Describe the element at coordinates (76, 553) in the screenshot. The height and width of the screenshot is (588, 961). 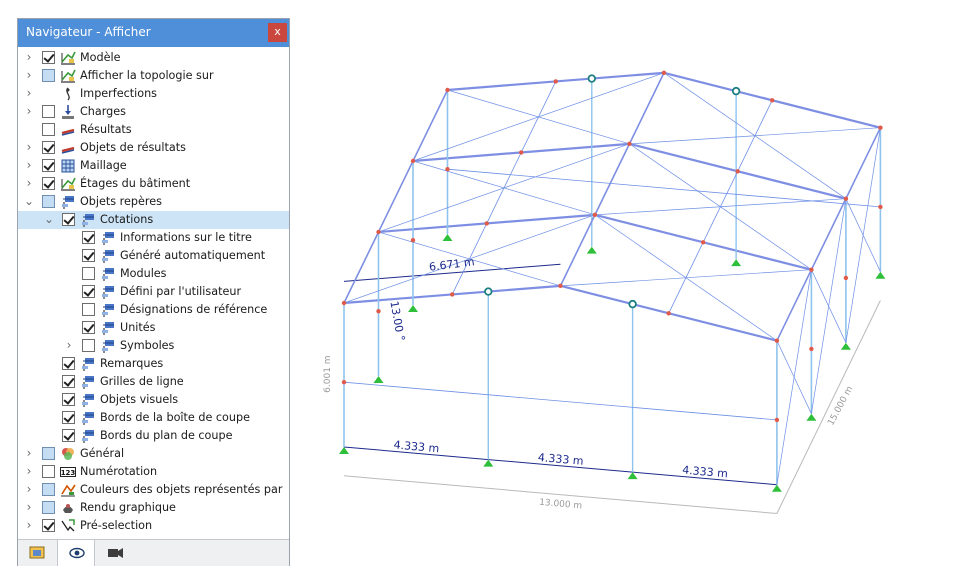
I see `display-tab` at that location.